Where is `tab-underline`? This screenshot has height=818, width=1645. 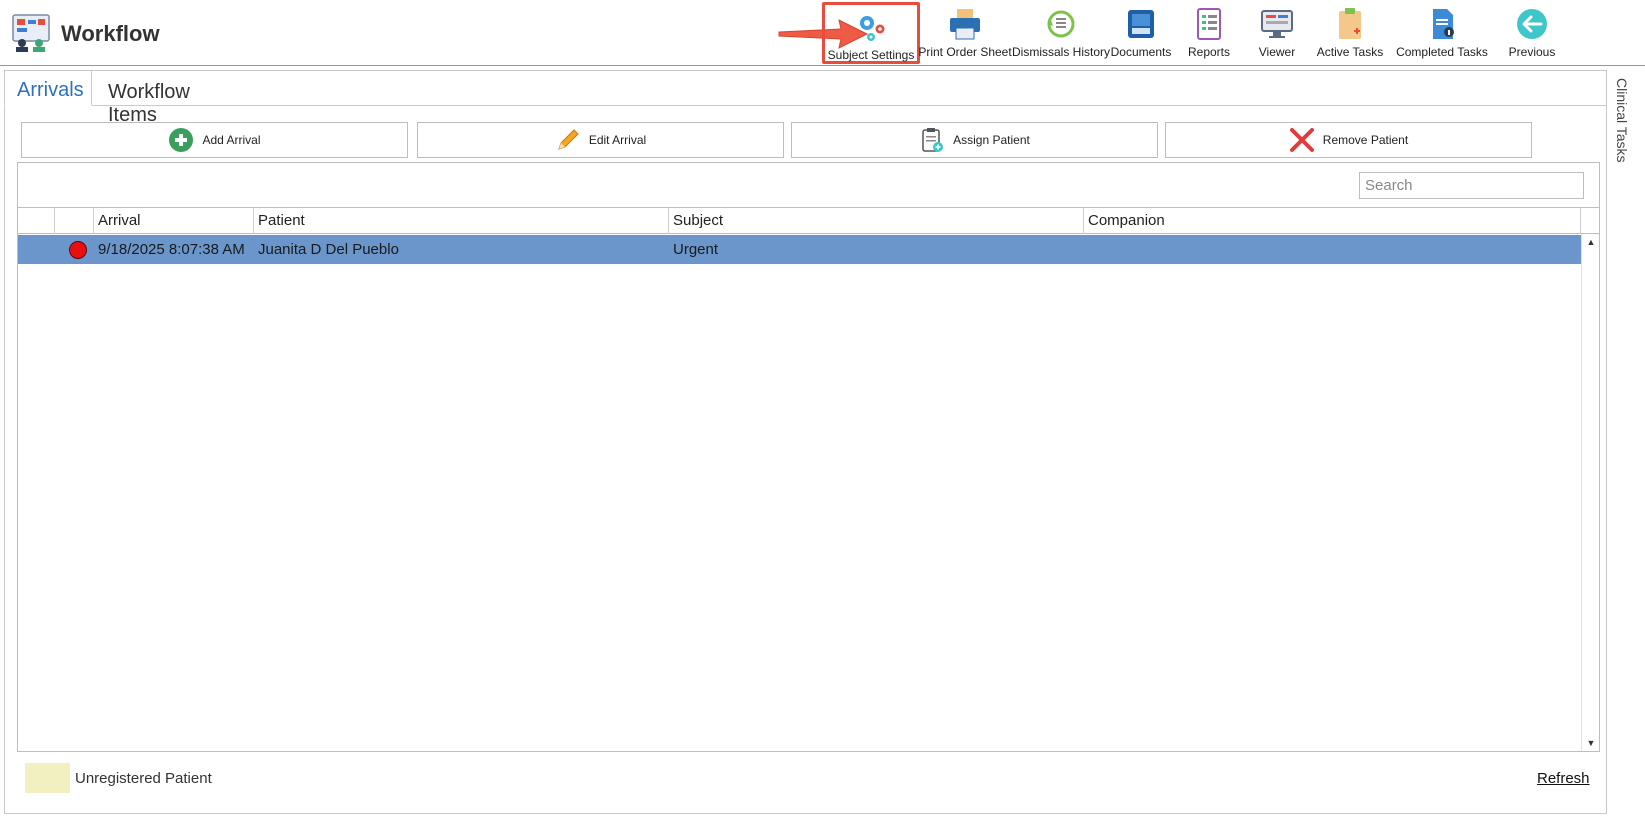
tab-underline is located at coordinates (849, 105).